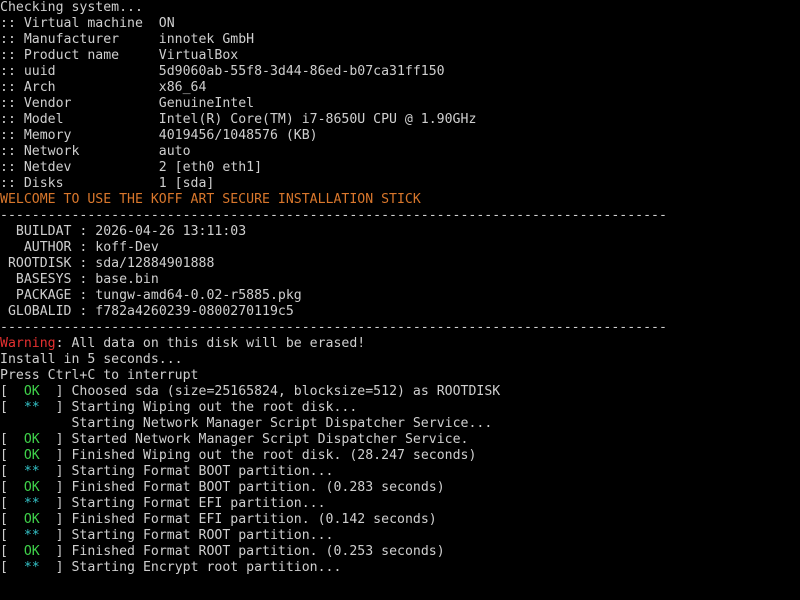  Describe the element at coordinates (194, 311) in the screenshot. I see `build-info-value: f782a4260239-0800270119c5` at that location.